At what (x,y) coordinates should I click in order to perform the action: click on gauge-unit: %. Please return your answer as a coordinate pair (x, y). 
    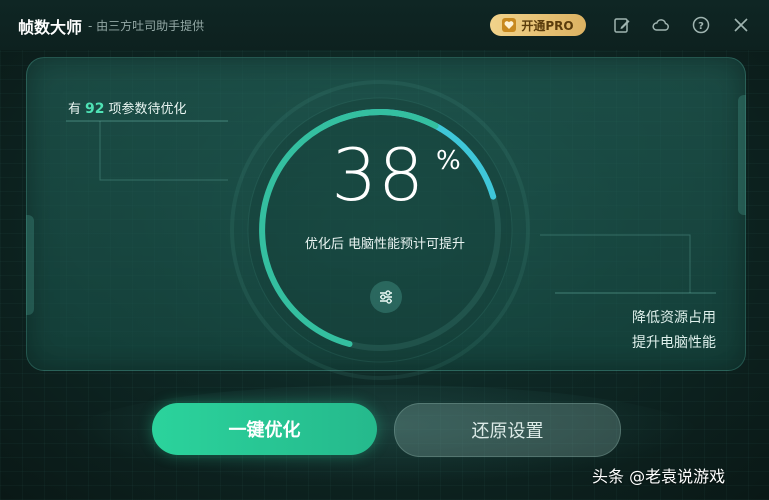
    Looking at the image, I should click on (448, 161).